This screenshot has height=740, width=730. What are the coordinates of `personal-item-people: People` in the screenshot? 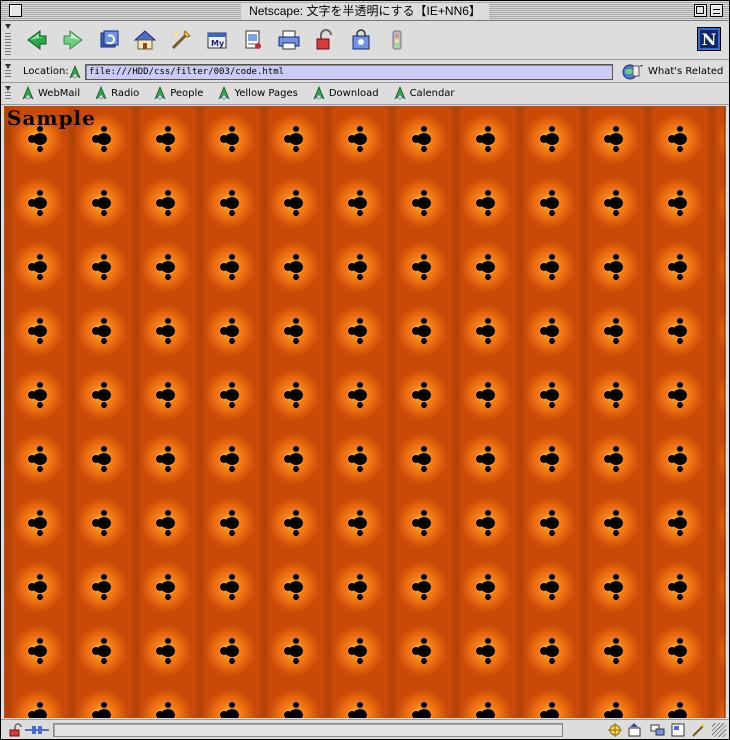 It's located at (178, 93).